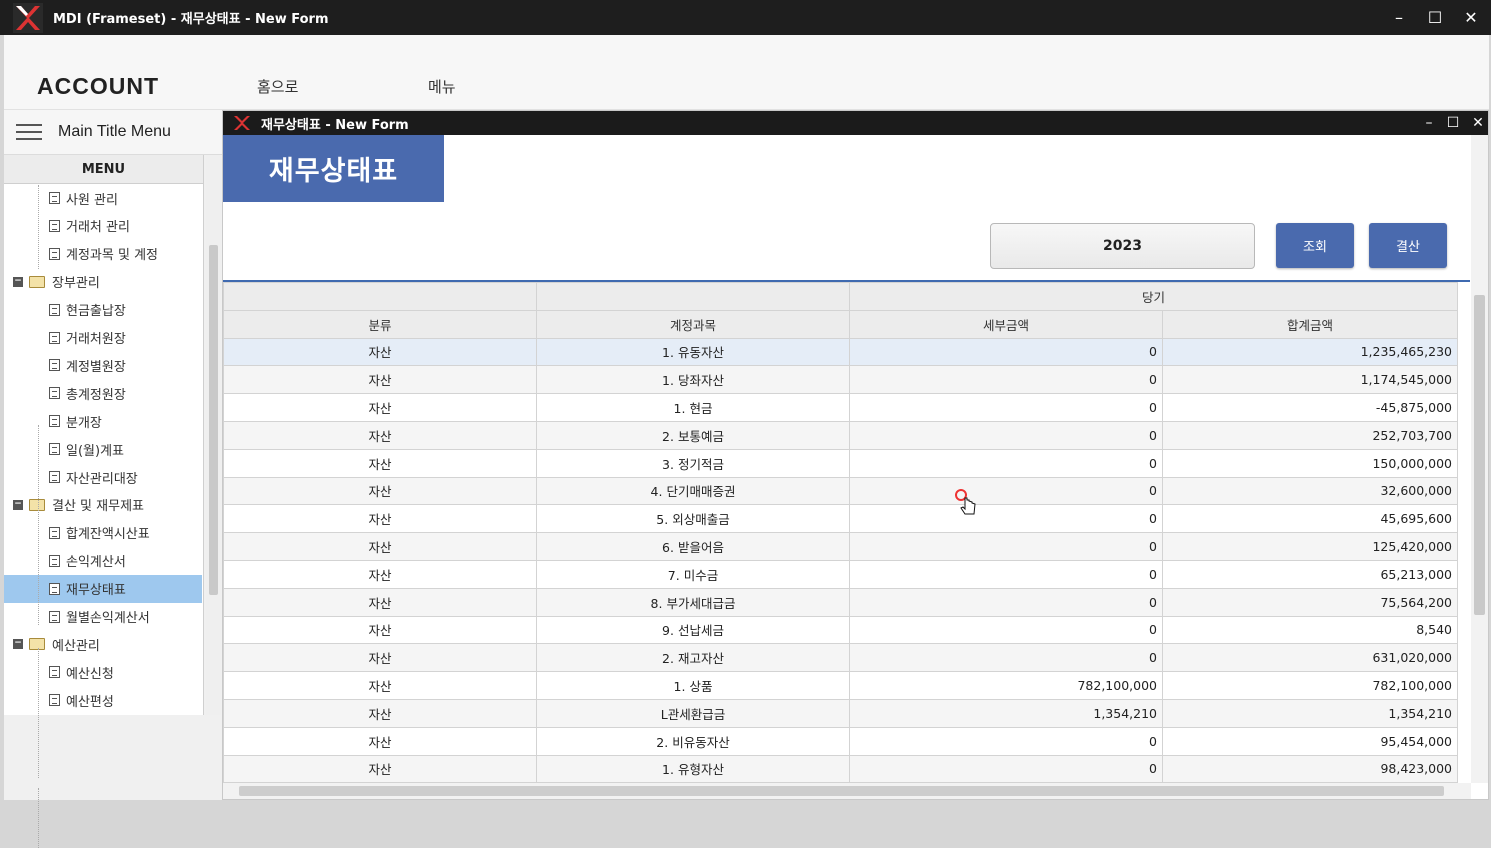  What do you see at coordinates (1006, 324) in the screenshot?
I see `column-header-detail-amount: 세부금액` at bounding box center [1006, 324].